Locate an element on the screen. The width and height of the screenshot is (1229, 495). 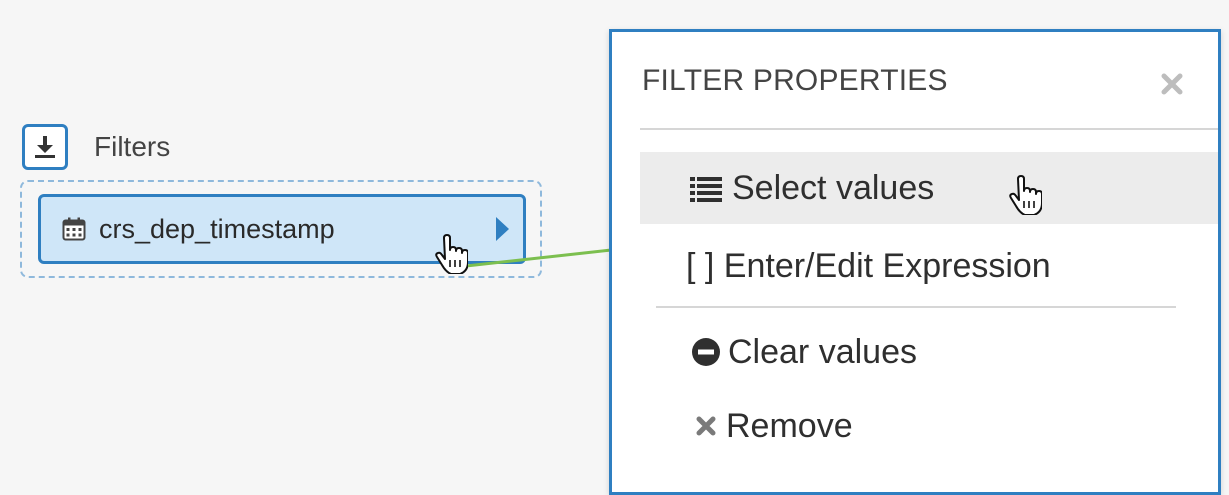
list-icon is located at coordinates (706, 188).